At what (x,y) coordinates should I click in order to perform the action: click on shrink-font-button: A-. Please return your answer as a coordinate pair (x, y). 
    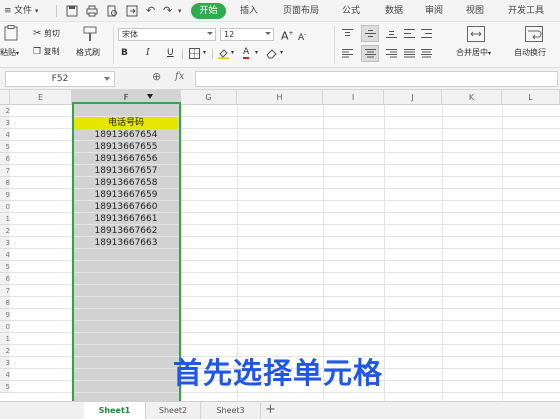
    Looking at the image, I should click on (302, 36).